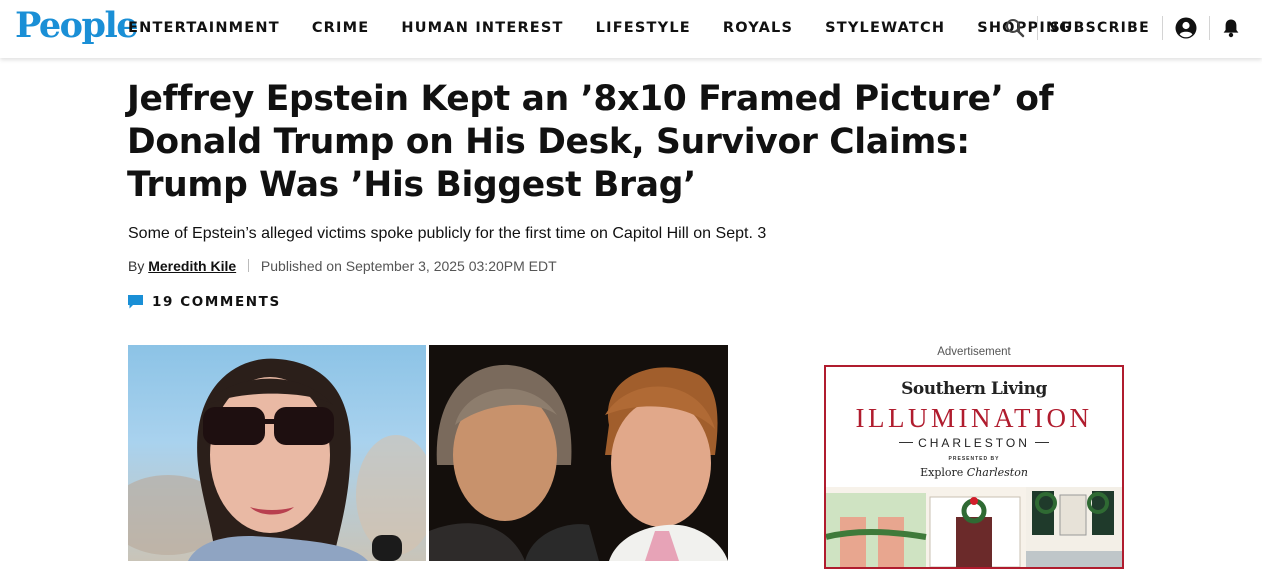  Describe the element at coordinates (192, 266) in the screenshot. I see `author-link: Meredith Kile` at that location.